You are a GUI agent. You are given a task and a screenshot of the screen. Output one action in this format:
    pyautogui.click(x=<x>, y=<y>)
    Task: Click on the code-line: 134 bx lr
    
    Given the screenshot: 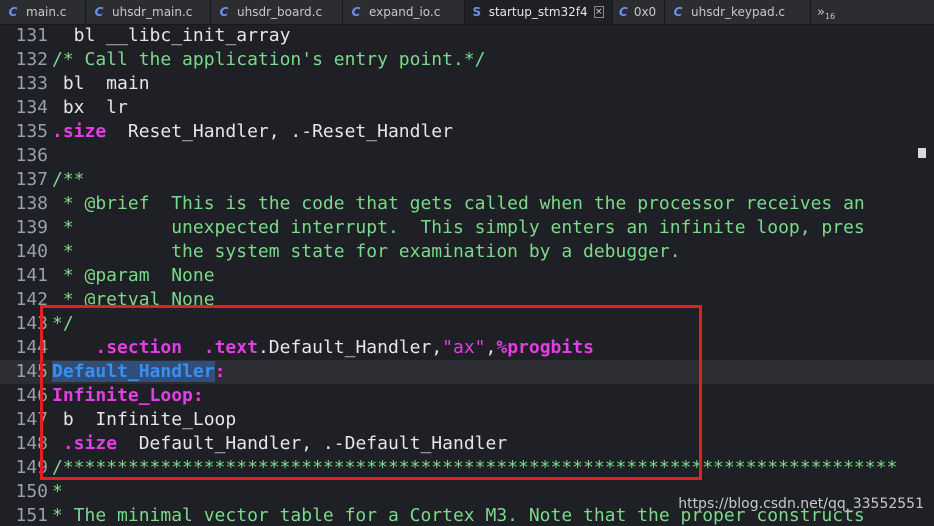 What is the action you would take?
    pyautogui.click(x=467, y=108)
    